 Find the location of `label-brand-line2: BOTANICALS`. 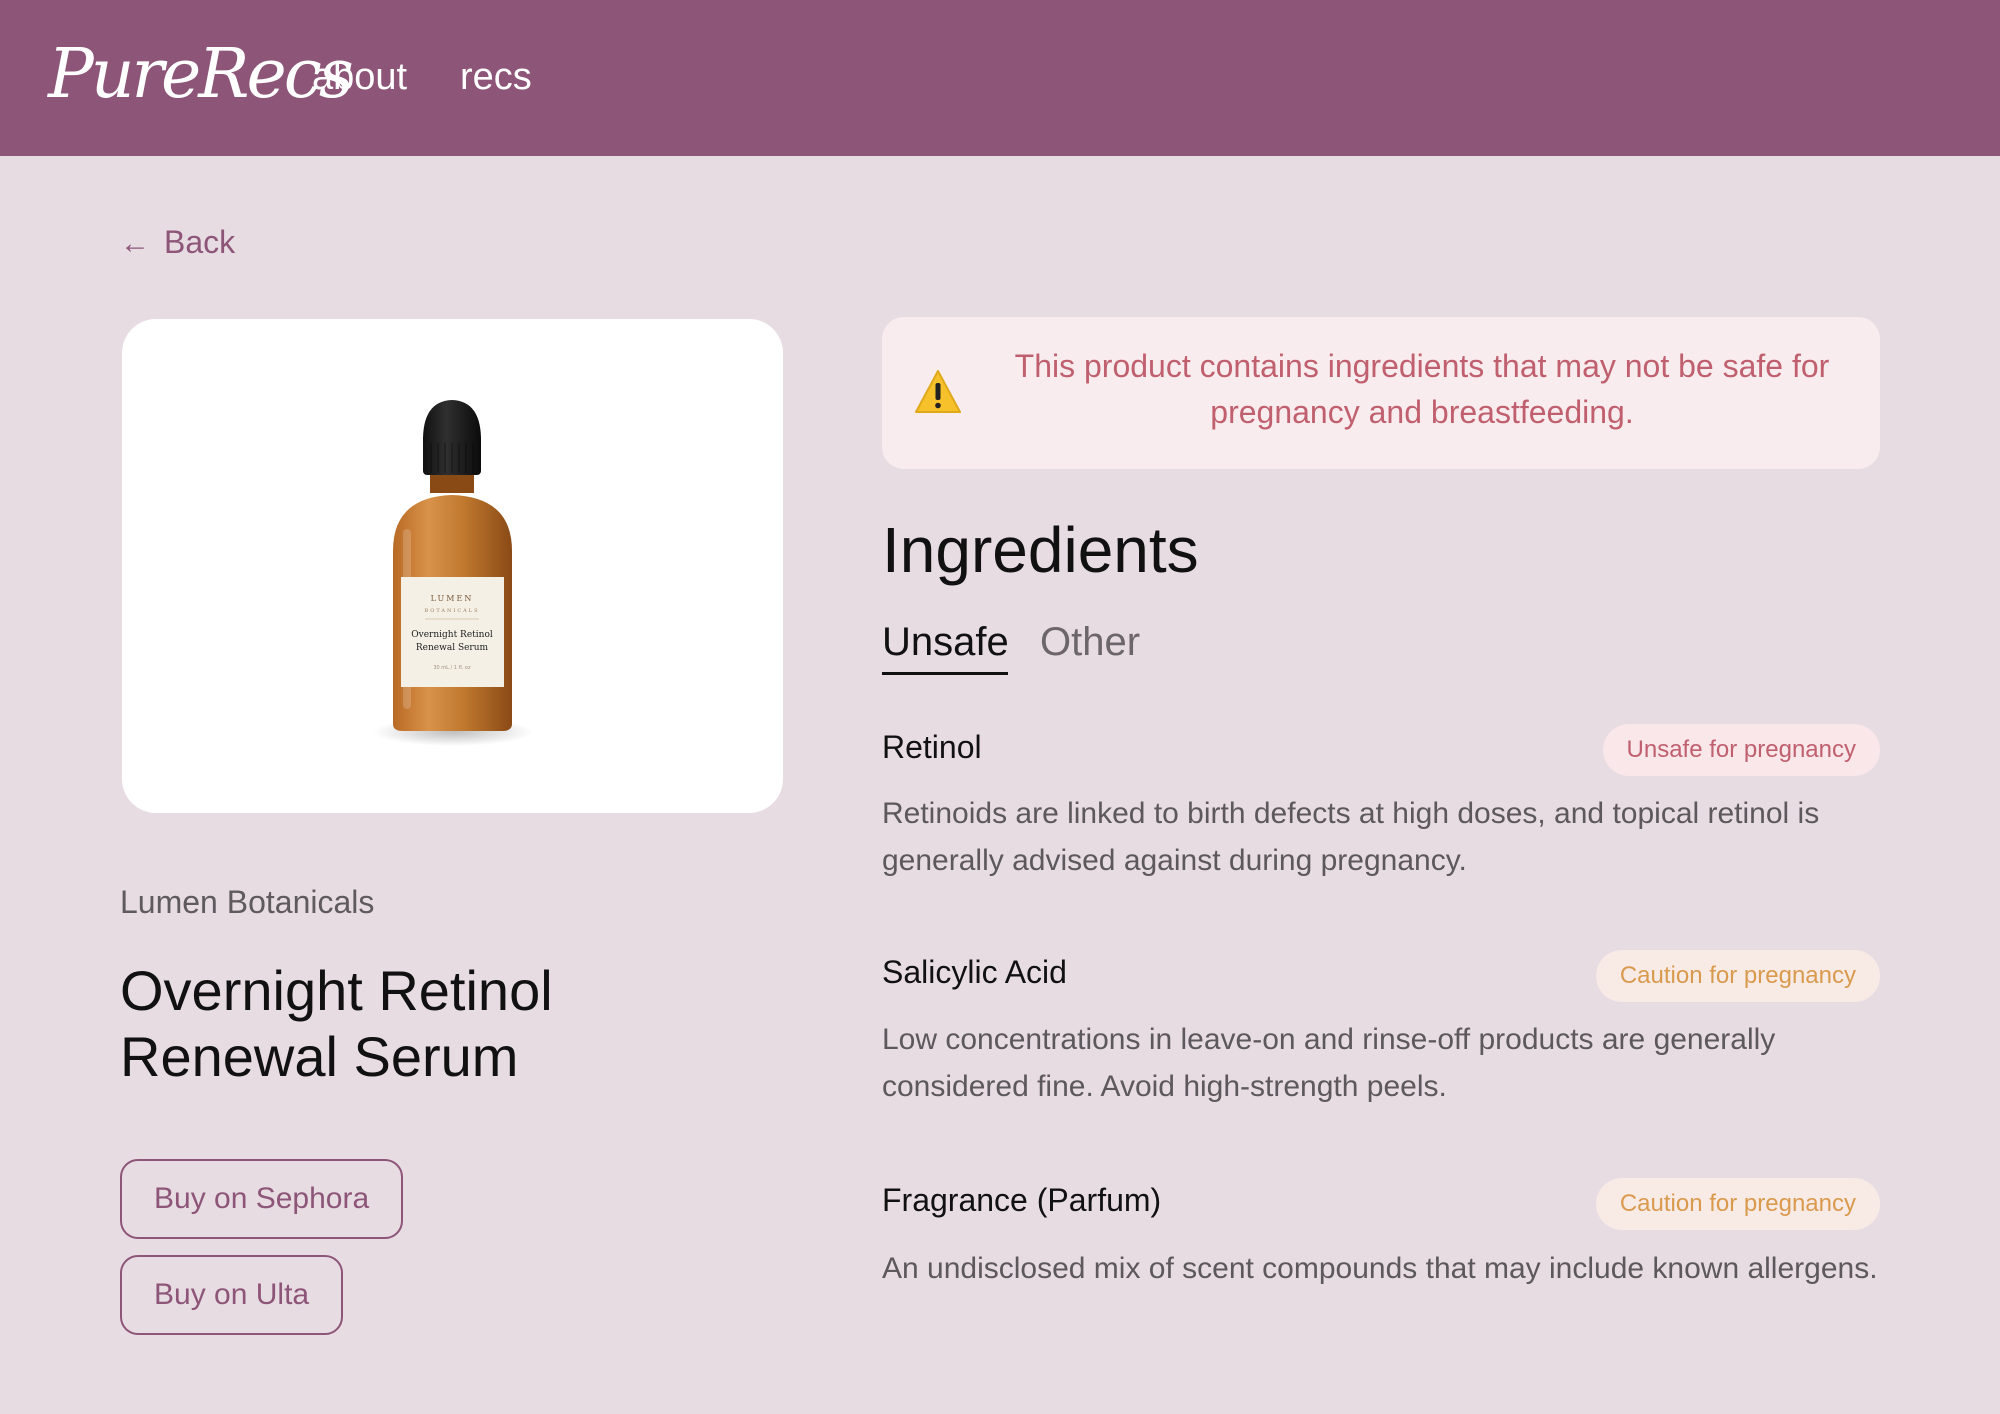

label-brand-line2: BOTANICALS is located at coordinates (451, 611).